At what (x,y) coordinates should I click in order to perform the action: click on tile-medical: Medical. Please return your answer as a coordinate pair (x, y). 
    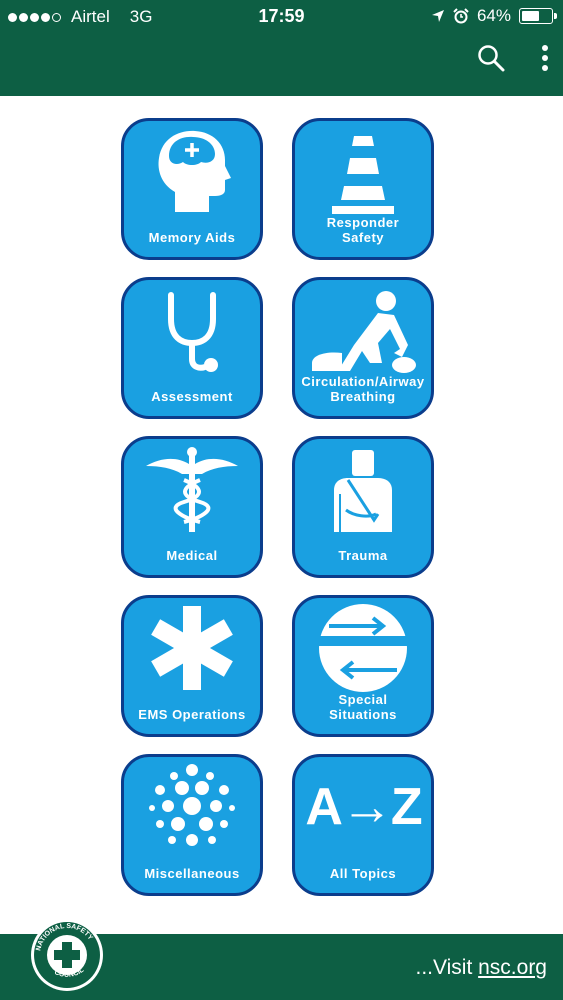
    Looking at the image, I should click on (192, 507).